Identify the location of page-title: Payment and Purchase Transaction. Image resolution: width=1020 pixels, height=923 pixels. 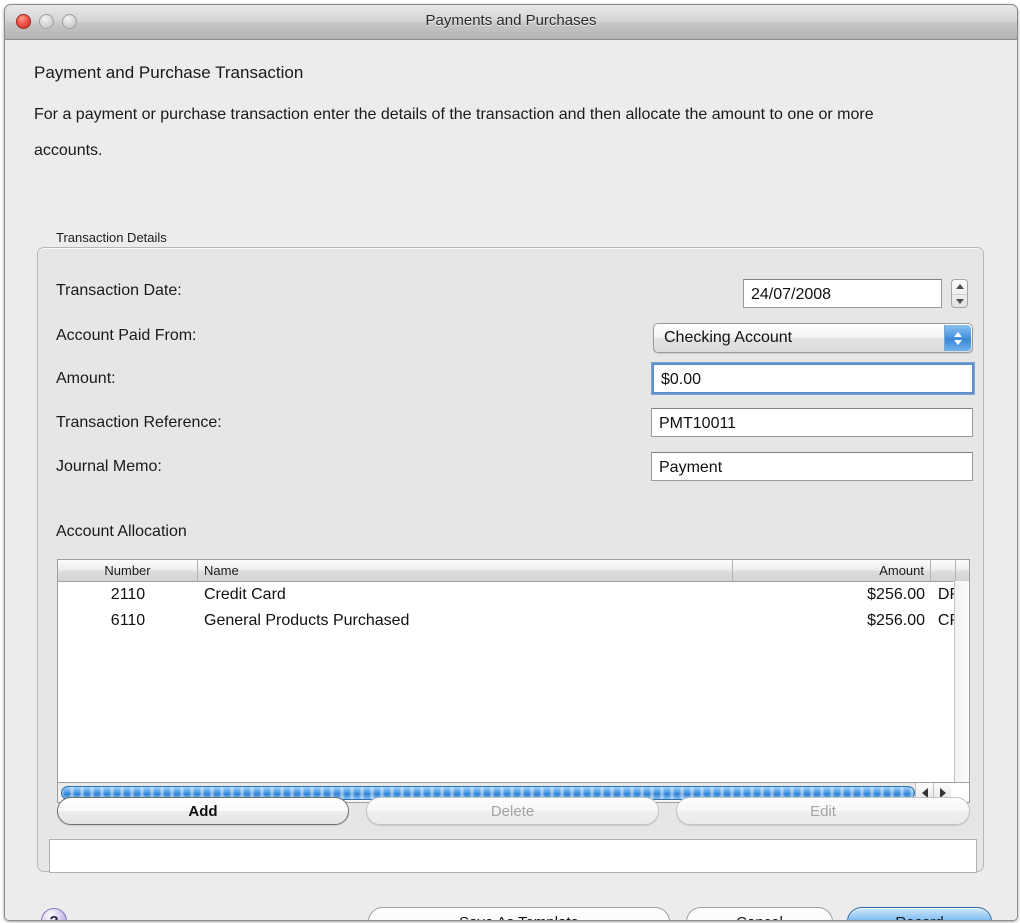
(169, 72).